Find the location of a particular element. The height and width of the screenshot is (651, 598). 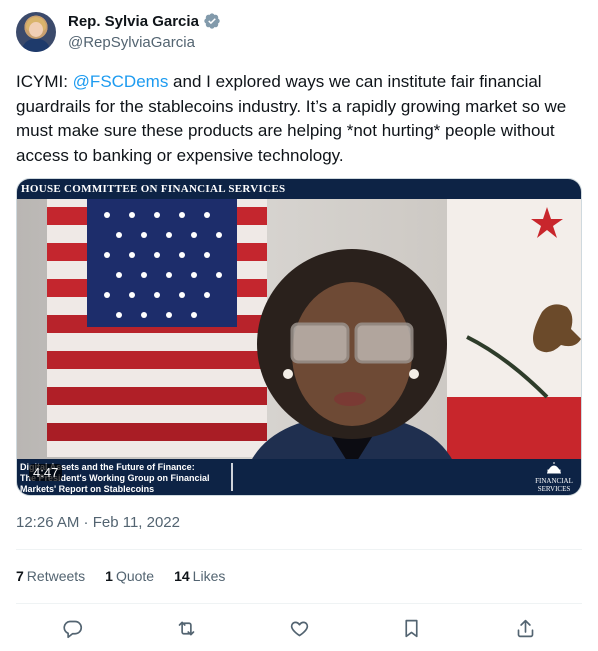

share-button is located at coordinates (525, 628).